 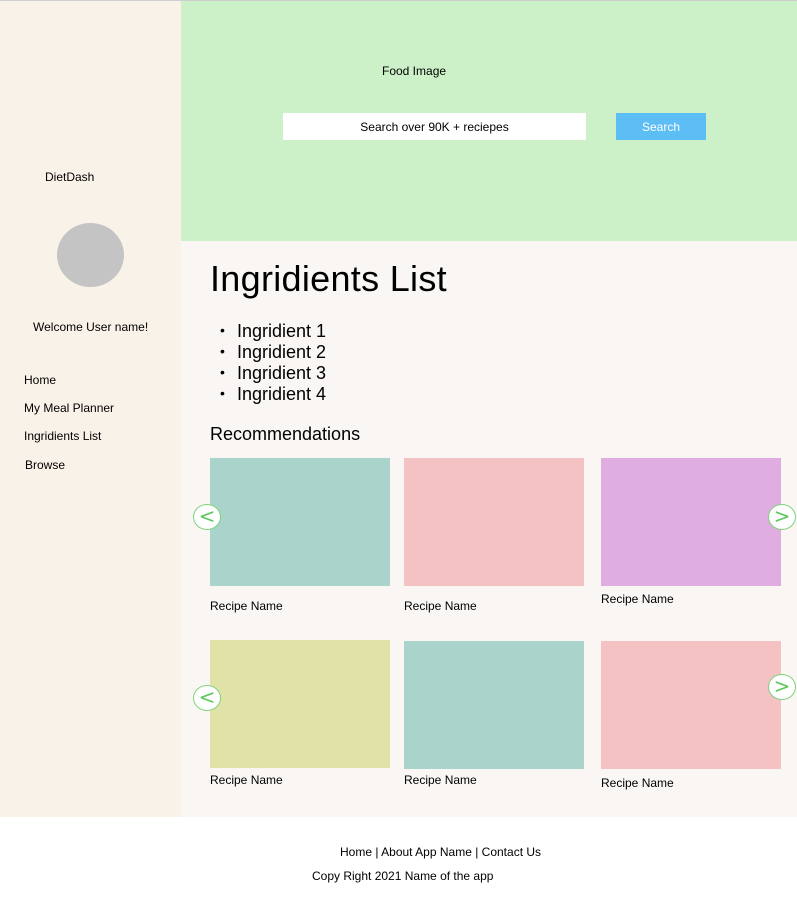 What do you see at coordinates (273, 331) in the screenshot?
I see `ingredient-item: Ingridient 1` at bounding box center [273, 331].